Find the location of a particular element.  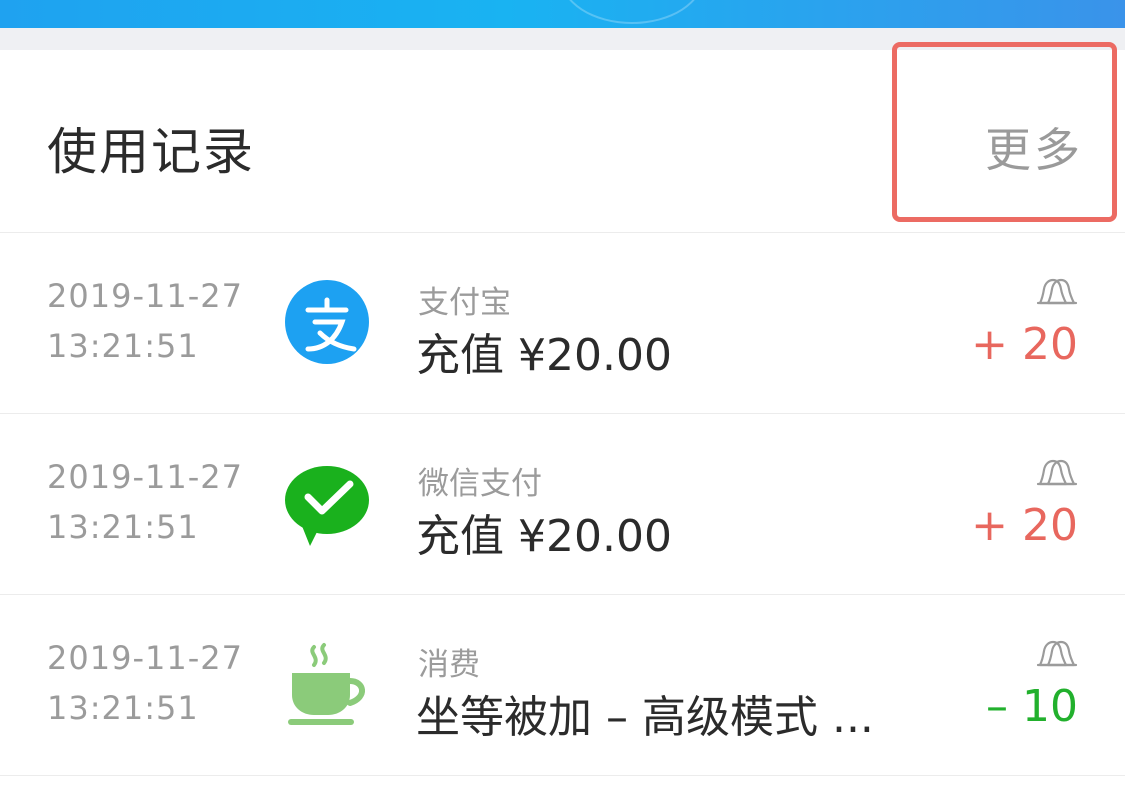

record-source: 微信支付 is located at coordinates (480, 484).